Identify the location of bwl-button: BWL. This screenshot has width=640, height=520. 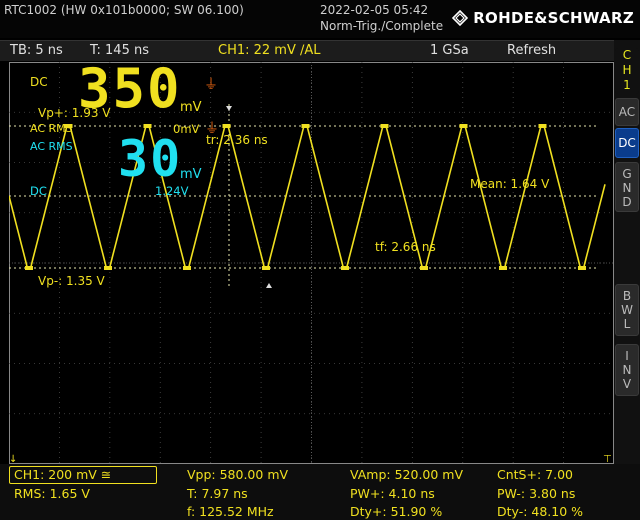
(627, 310).